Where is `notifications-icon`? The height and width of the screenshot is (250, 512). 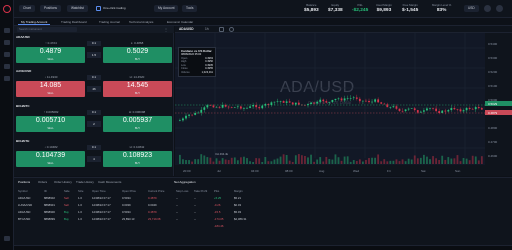
notifications-icon is located at coordinates (487, 8).